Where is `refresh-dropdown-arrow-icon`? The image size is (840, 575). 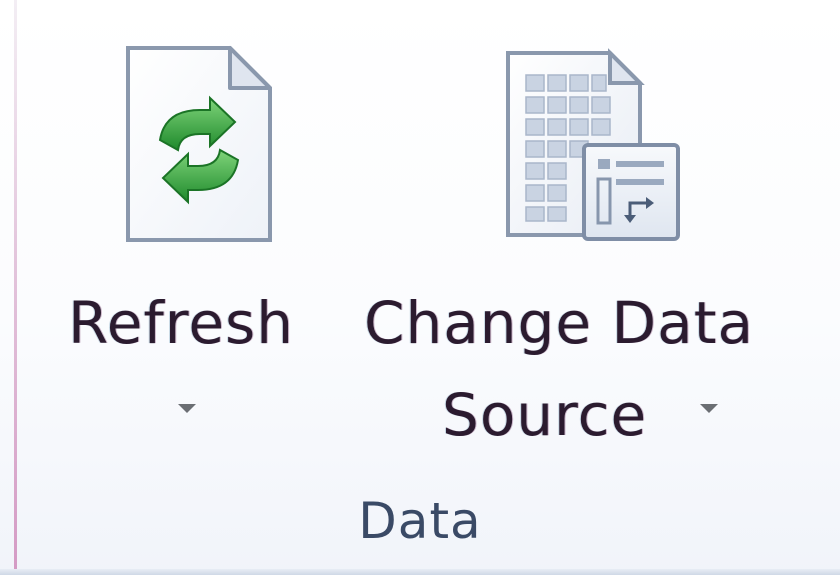 refresh-dropdown-arrow-icon is located at coordinates (187, 408).